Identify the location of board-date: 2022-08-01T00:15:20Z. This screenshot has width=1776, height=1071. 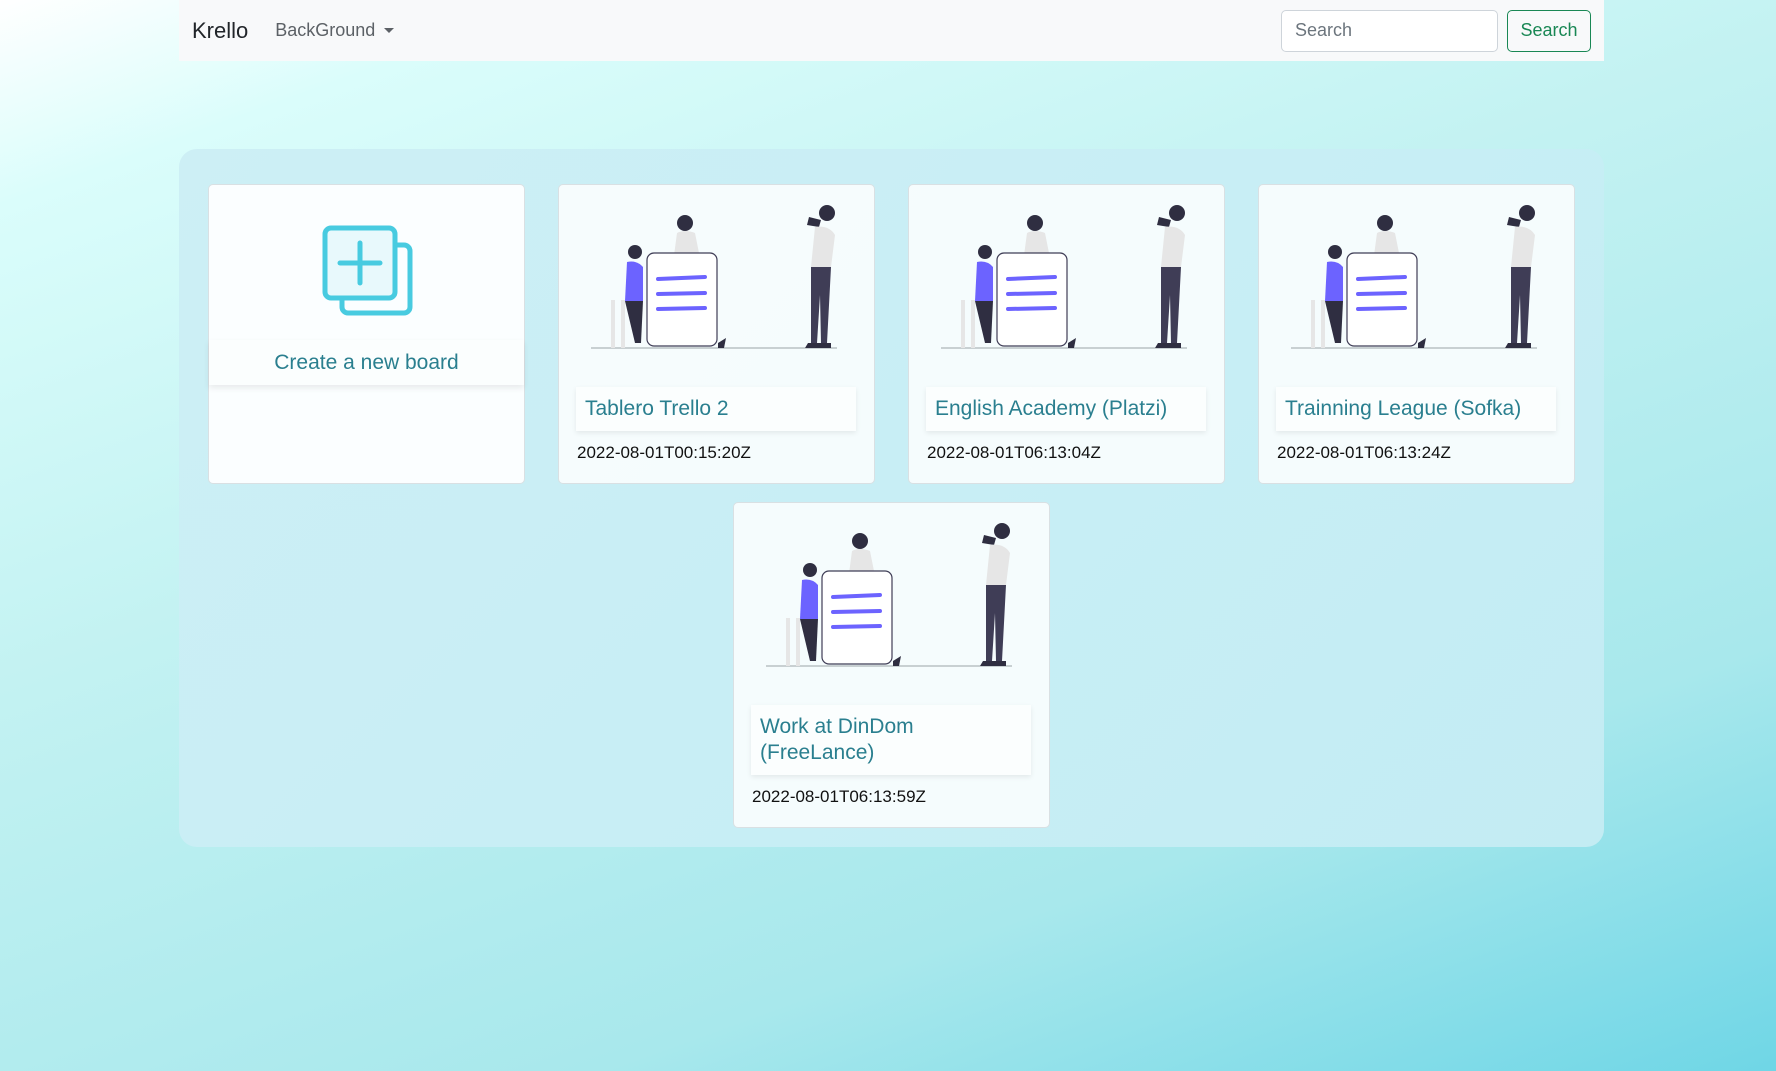
(664, 452).